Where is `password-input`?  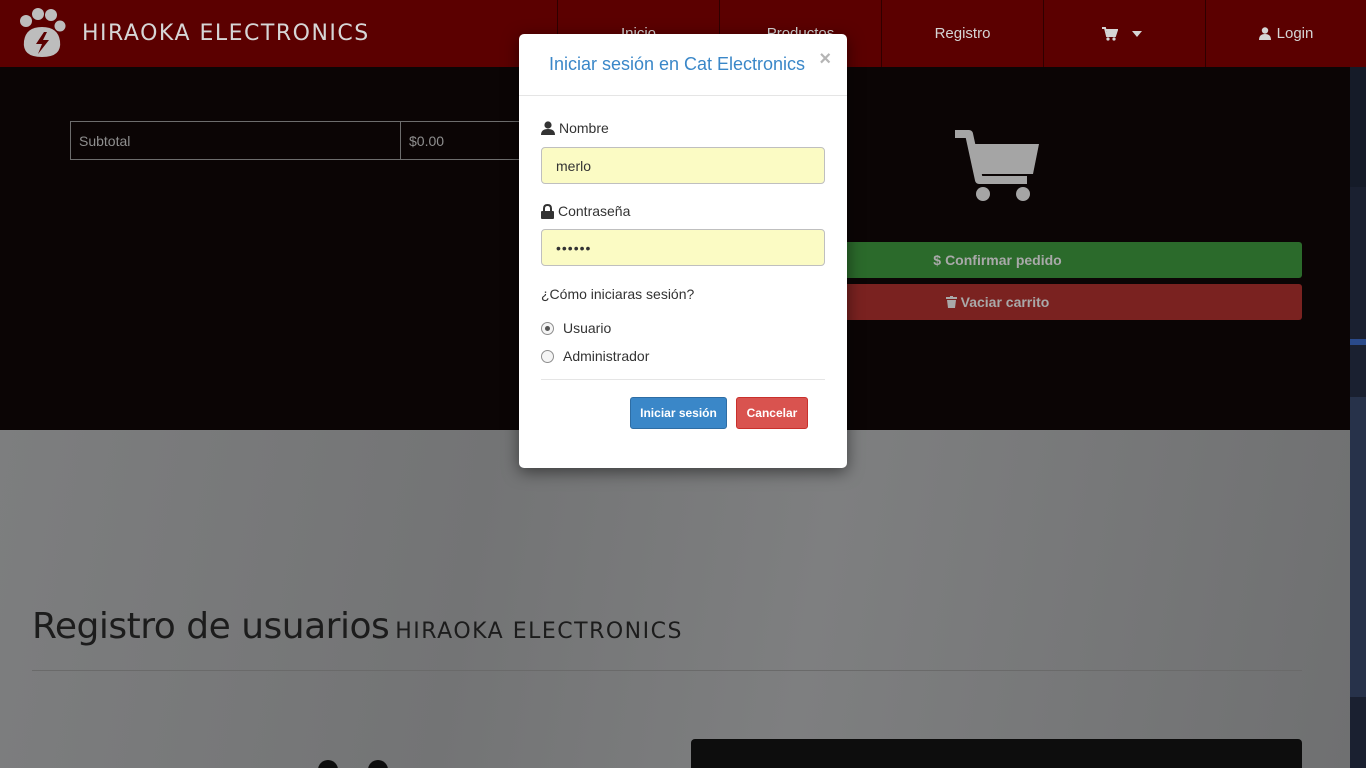 password-input is located at coordinates (683, 247).